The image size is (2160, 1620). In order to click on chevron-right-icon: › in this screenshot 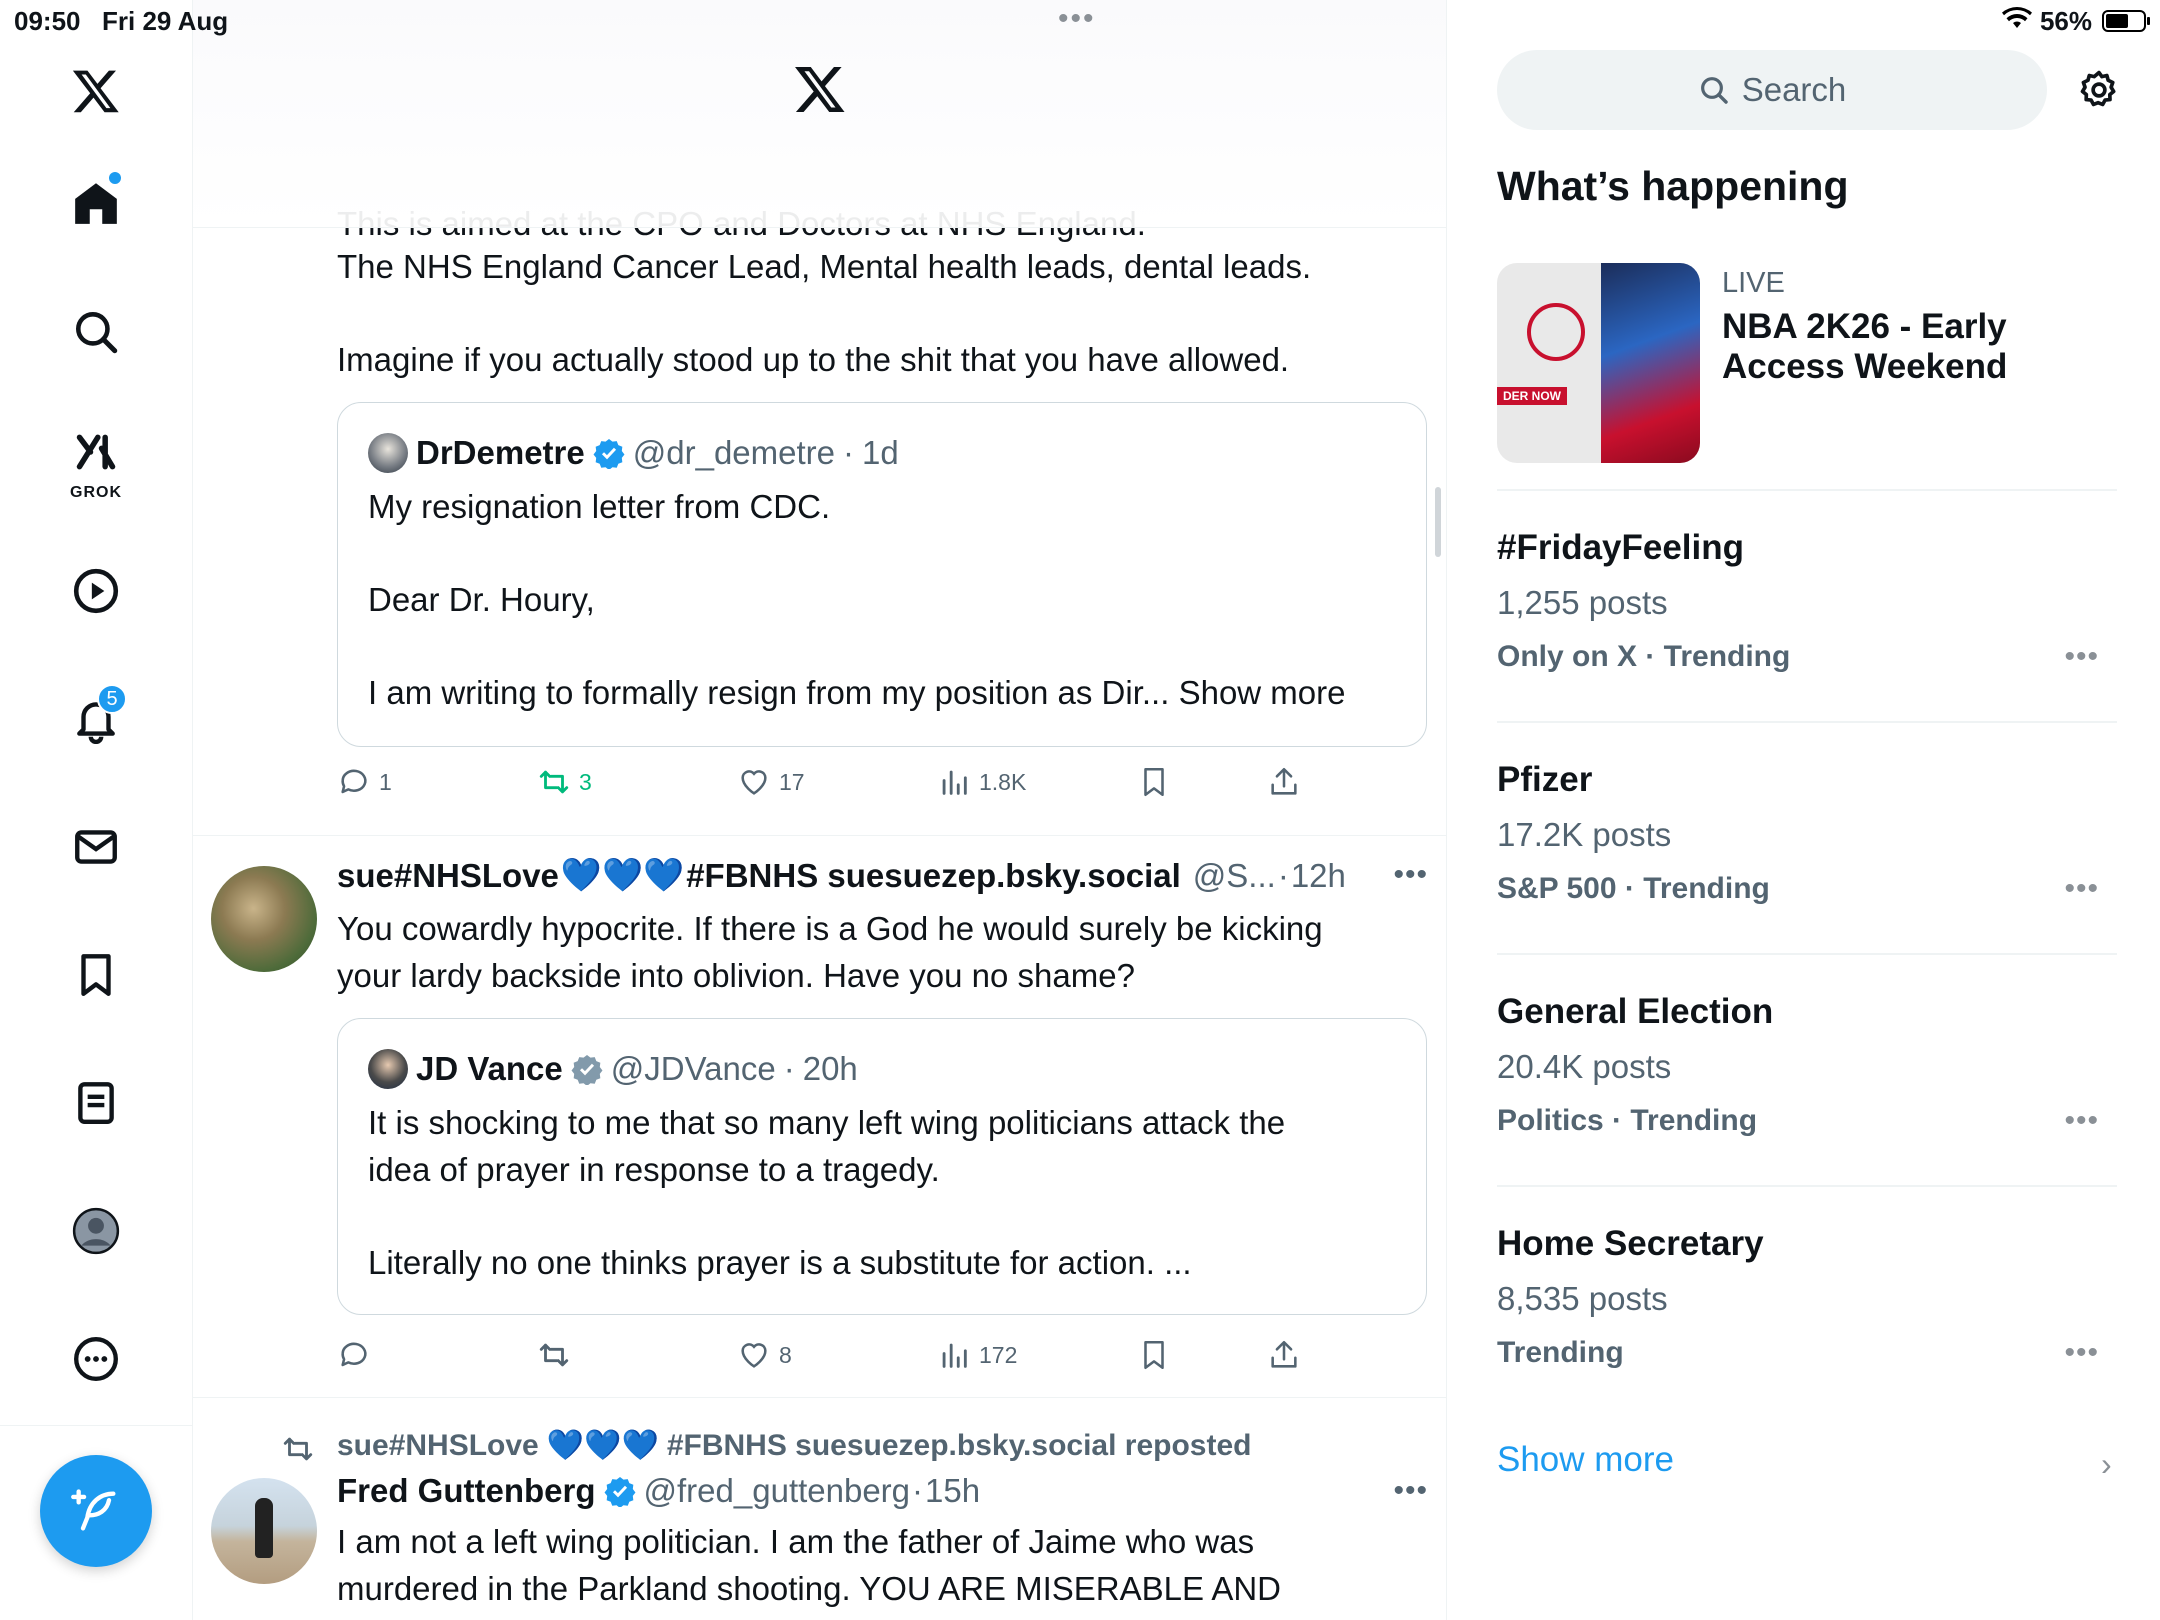, I will do `click(2106, 1464)`.